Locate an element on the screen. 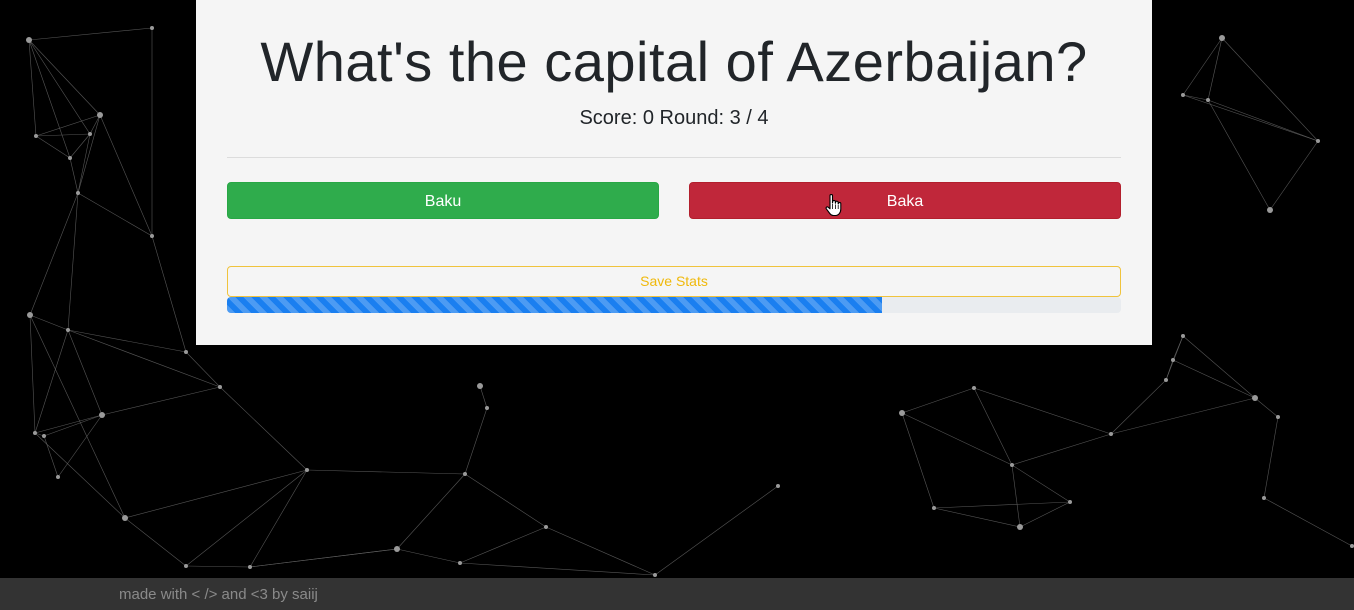 The width and height of the screenshot is (1354, 610). score-value: 0 is located at coordinates (648, 118).